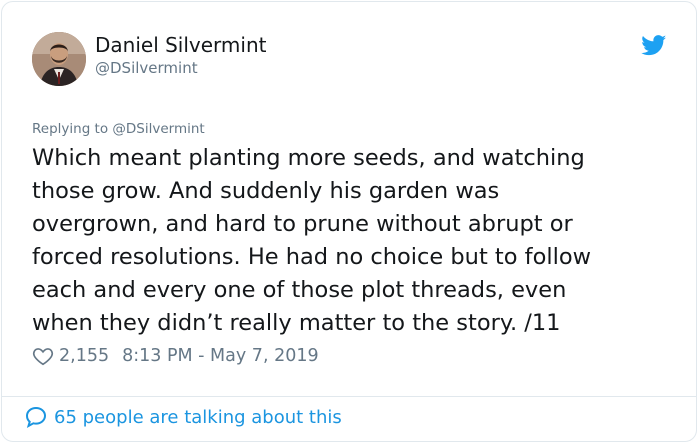 The height and width of the screenshot is (444, 700). I want to click on author-name: Daniel Silvermint, so click(180, 45).